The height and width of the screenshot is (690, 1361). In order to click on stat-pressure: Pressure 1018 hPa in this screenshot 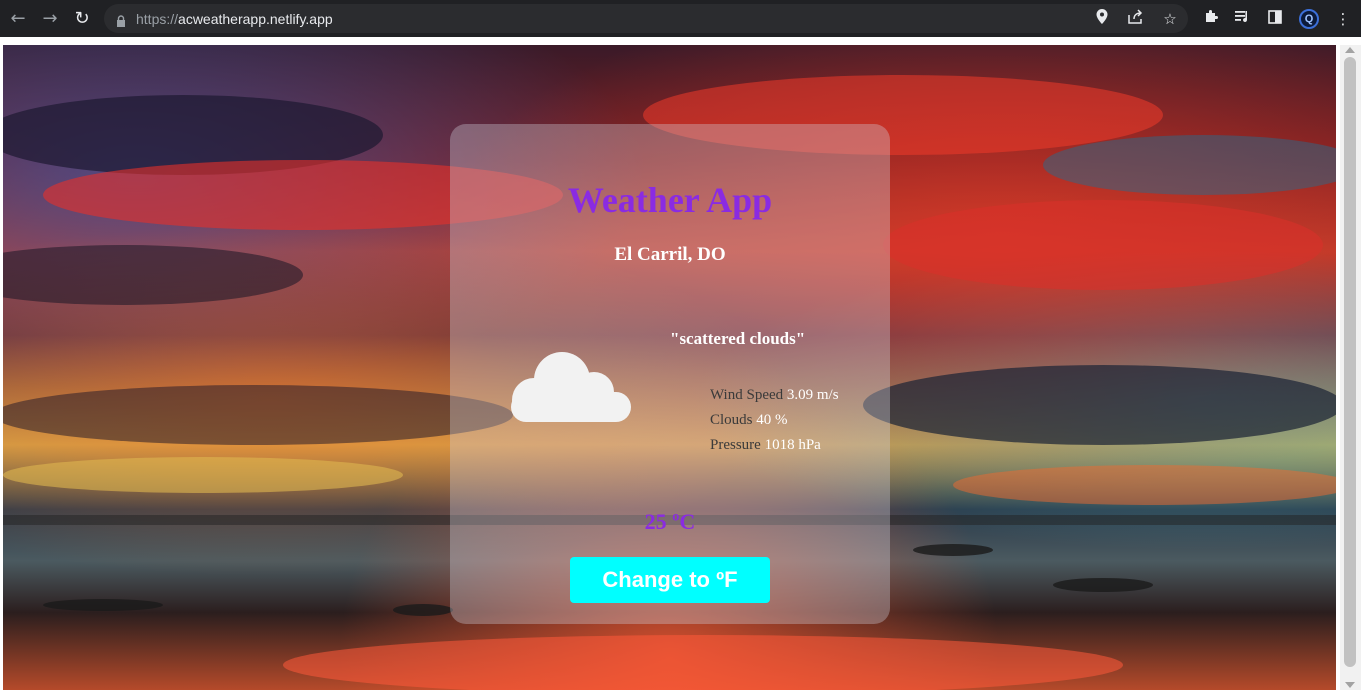, I will do `click(765, 445)`.